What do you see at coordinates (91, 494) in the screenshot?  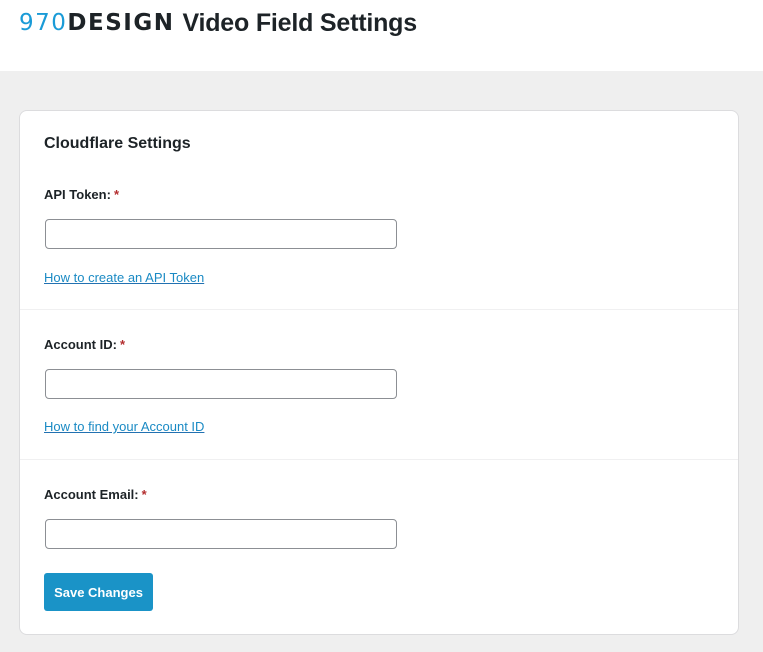 I see `account-email-label-text: Account Email:` at bounding box center [91, 494].